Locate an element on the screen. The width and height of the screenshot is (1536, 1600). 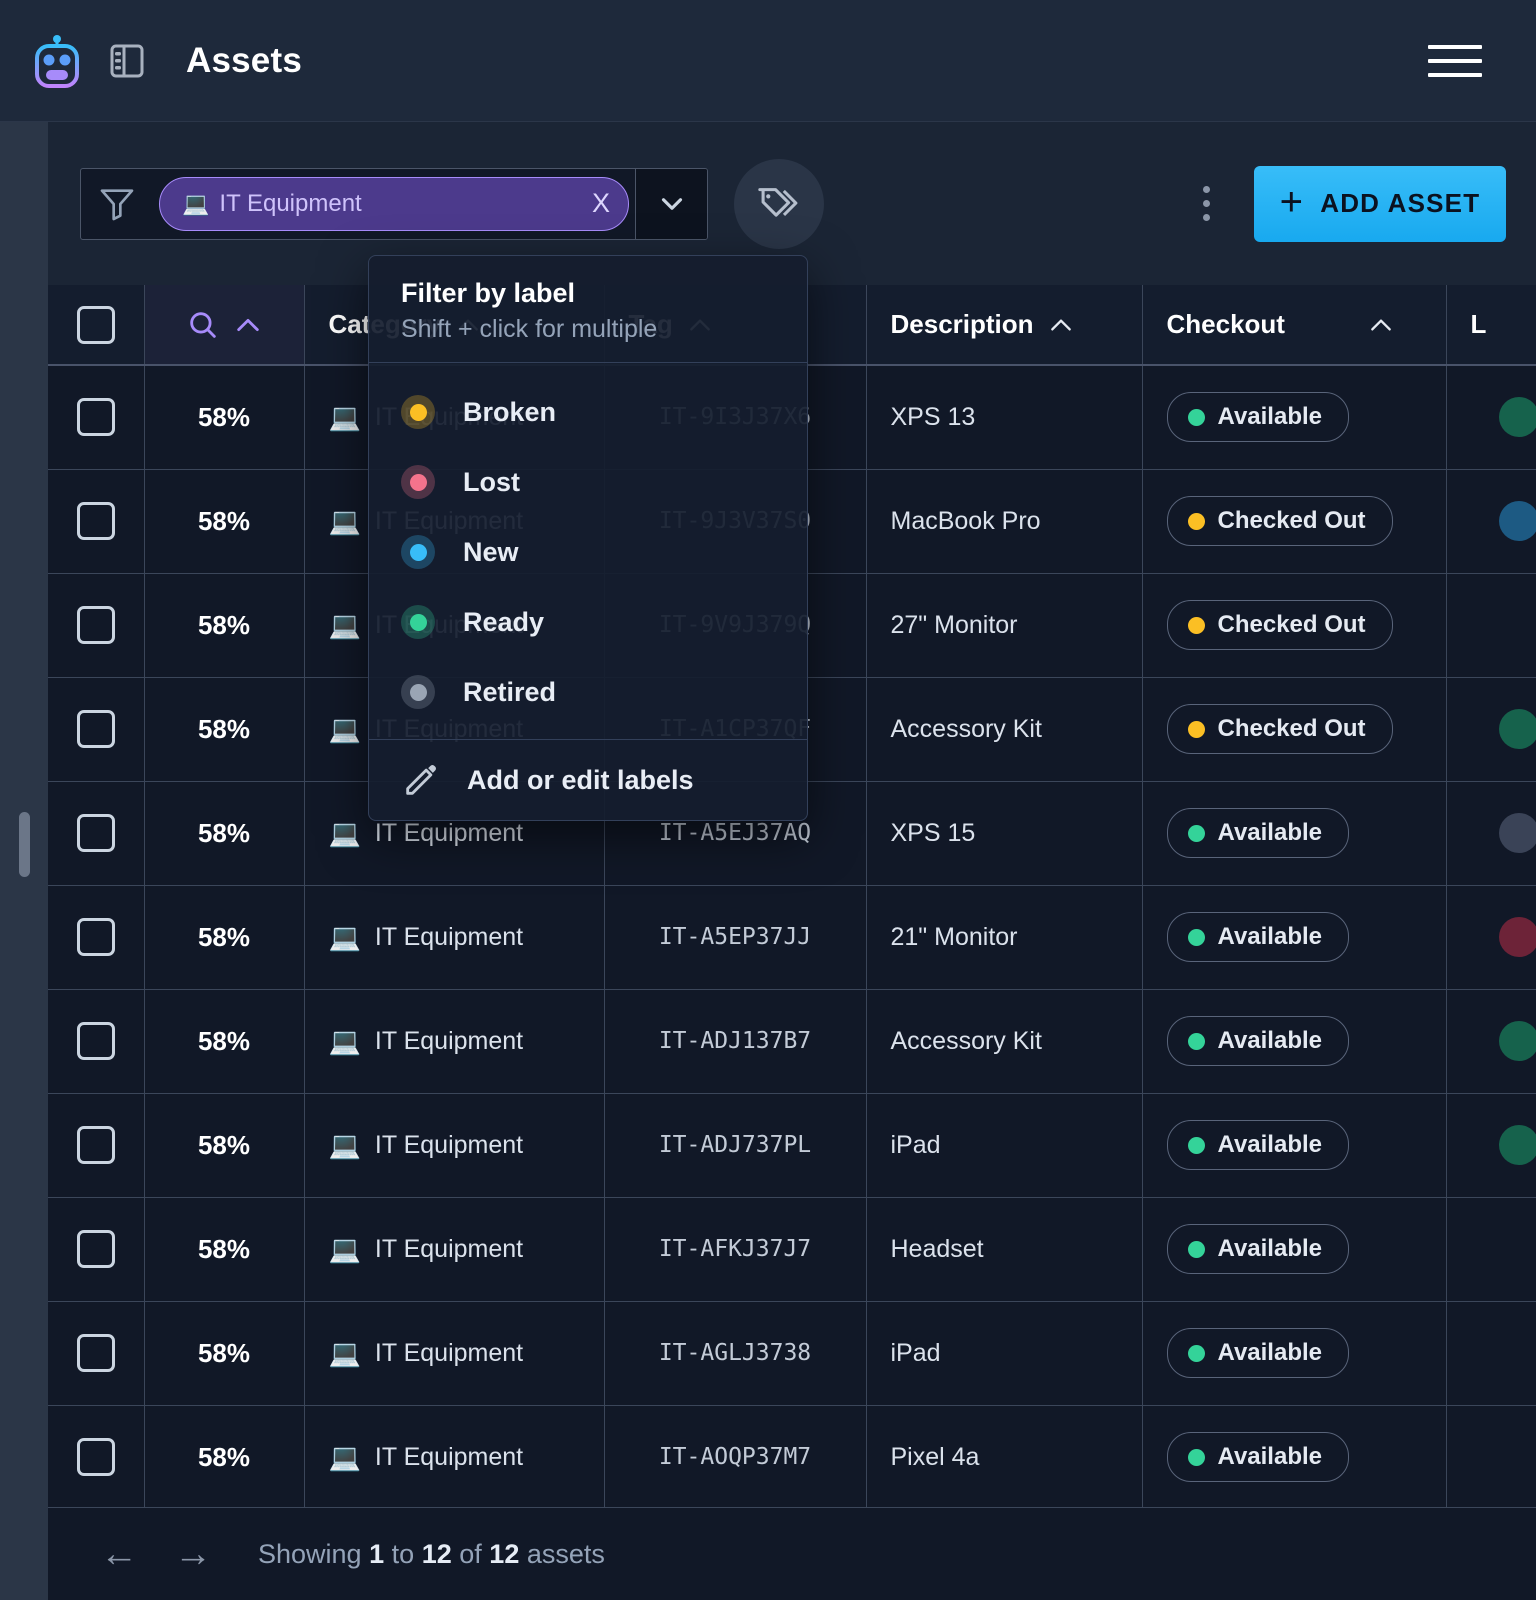
tags-filter-button is located at coordinates (779, 203).